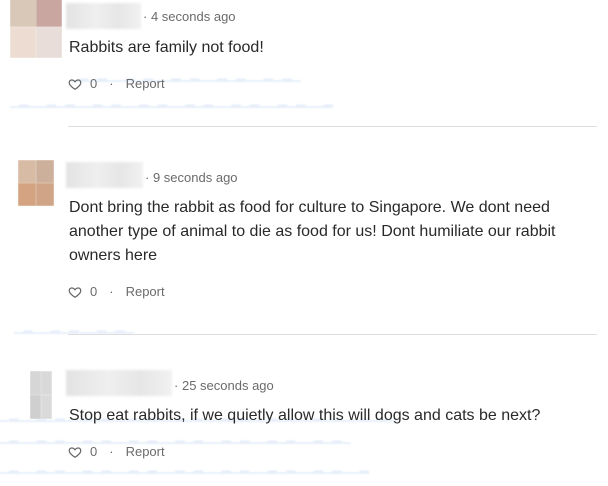 This screenshot has height=486, width=608. I want to click on timestamp: 9 seconds ago, so click(195, 177).